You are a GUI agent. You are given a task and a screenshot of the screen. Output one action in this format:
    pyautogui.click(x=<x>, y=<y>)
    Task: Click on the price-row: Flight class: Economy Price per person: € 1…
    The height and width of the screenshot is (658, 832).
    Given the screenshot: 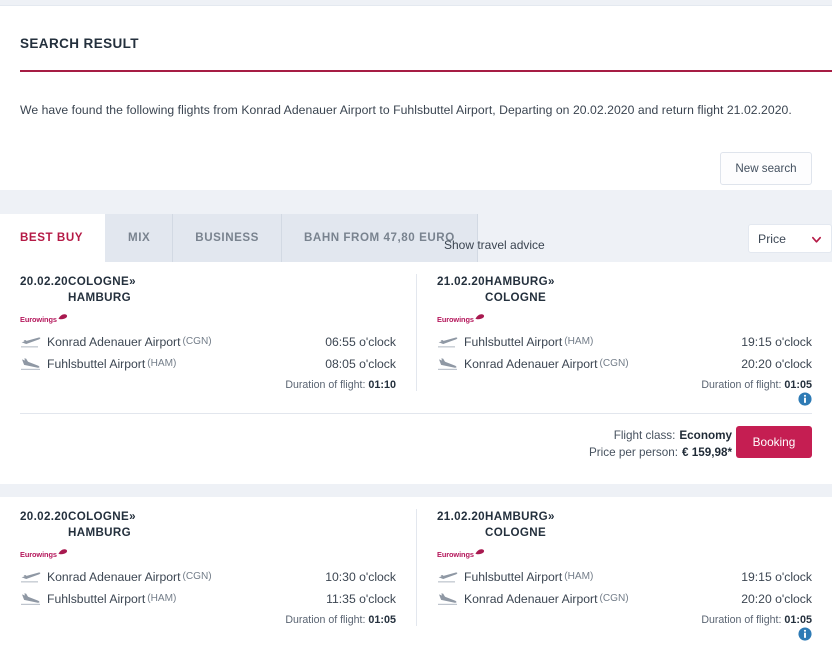 What is the action you would take?
    pyautogui.click(x=416, y=446)
    